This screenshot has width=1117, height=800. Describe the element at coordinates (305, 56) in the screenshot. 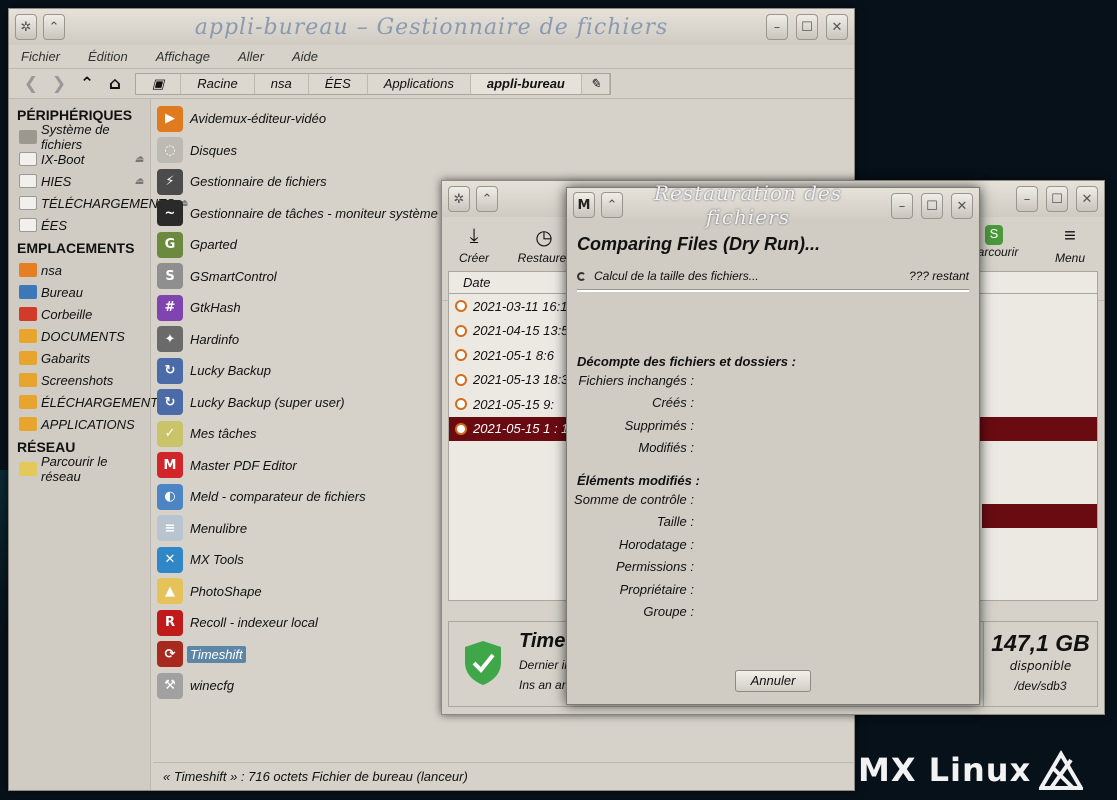

I see `menu-help: Aide` at that location.